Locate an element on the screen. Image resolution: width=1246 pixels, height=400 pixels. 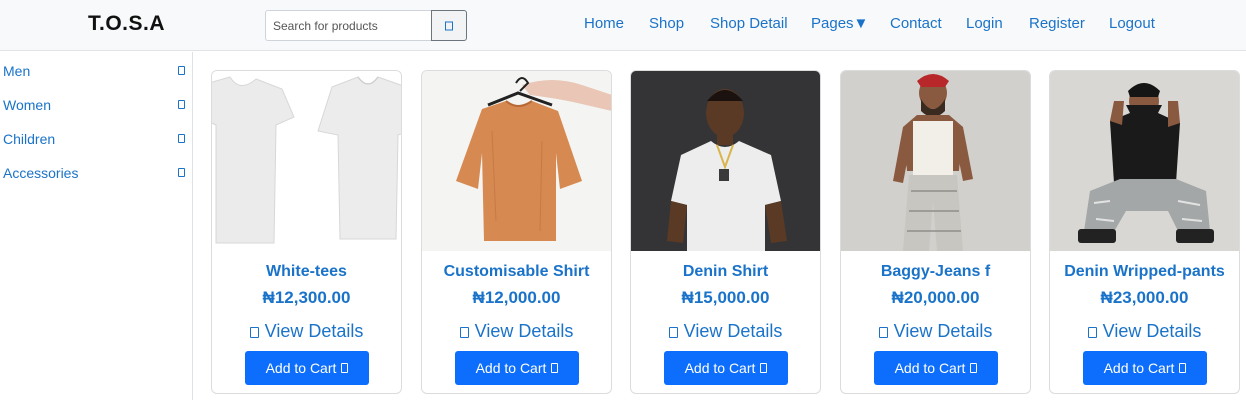
product-price: ₦20,000.00 is located at coordinates (935, 297).